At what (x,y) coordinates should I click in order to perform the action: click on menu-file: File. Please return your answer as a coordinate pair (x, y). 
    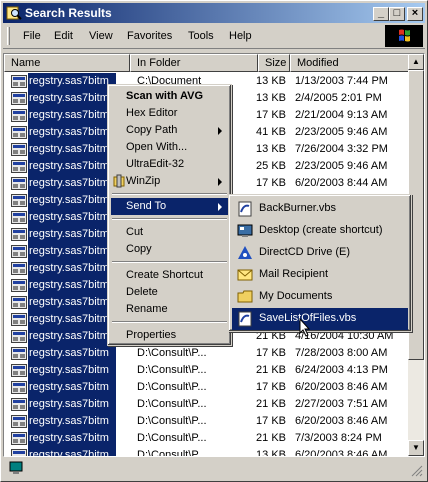
    Looking at the image, I should click on (32, 36).